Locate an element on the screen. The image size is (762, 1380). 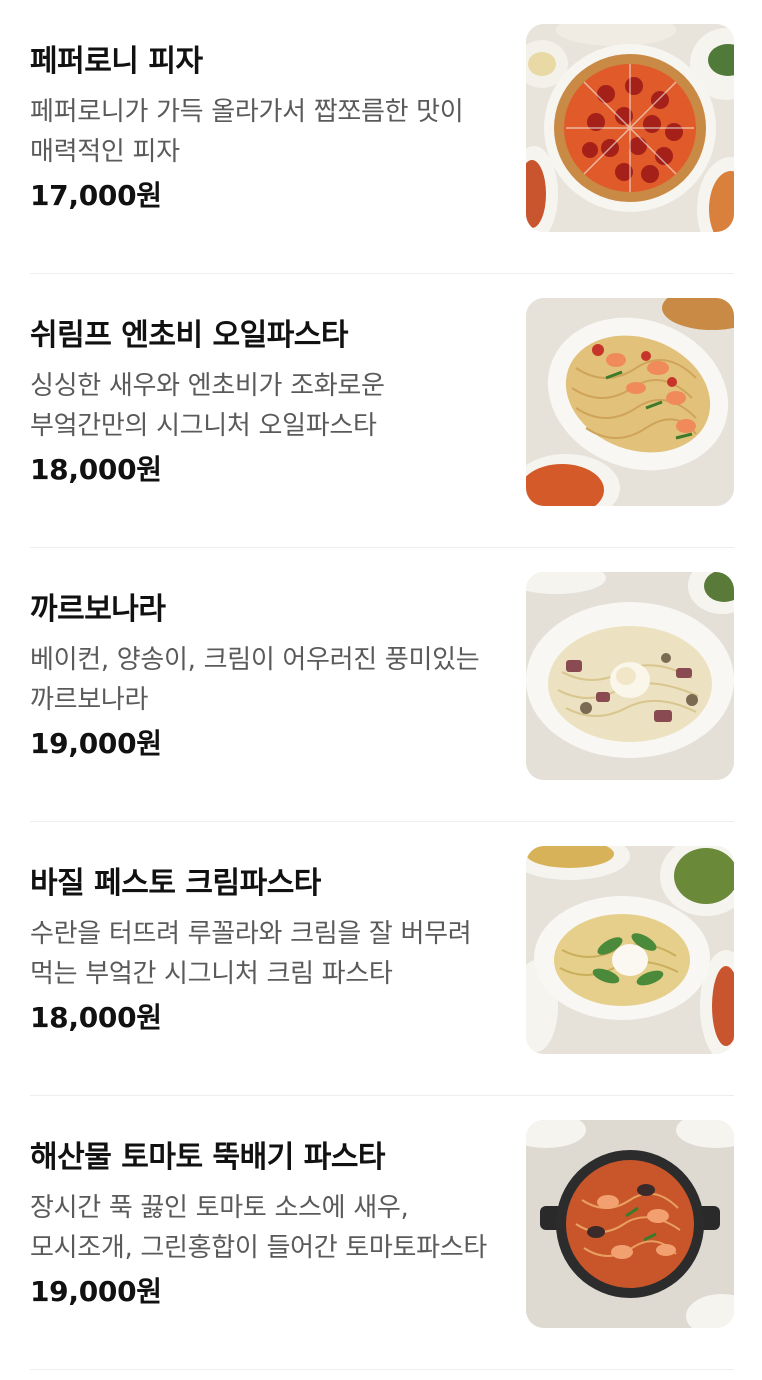
shrimp-anchovy-oil-pasta-photo is located at coordinates (630, 402).